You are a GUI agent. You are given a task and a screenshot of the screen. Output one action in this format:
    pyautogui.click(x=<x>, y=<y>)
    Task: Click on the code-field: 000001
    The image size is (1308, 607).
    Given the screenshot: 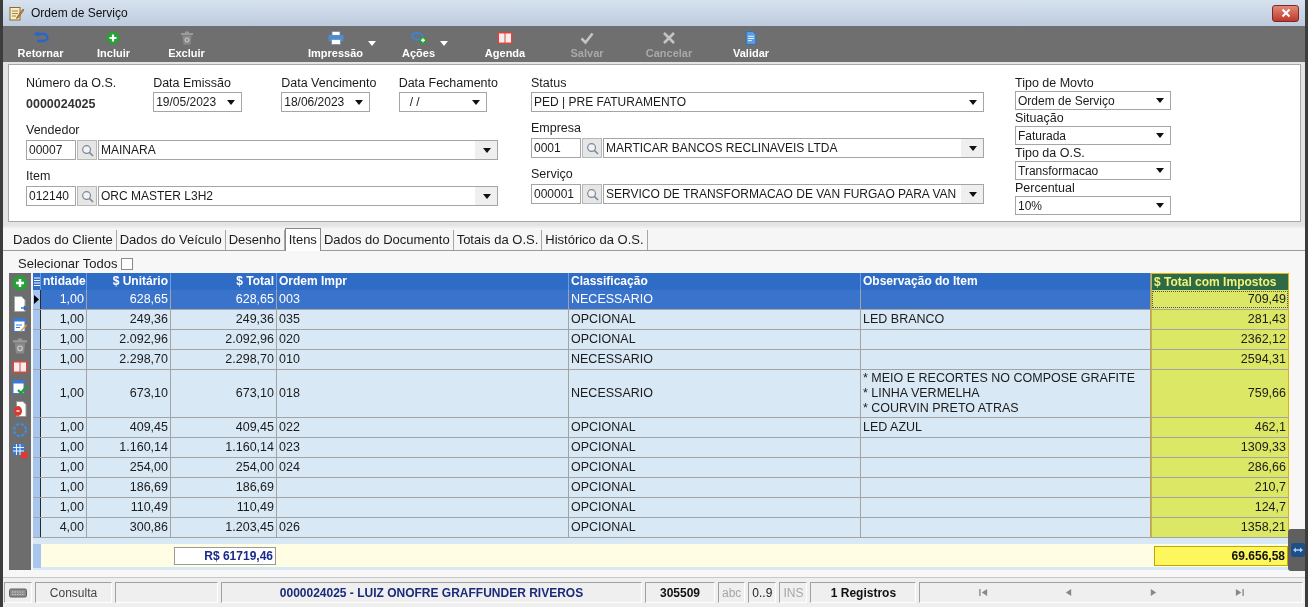 What is the action you would take?
    pyautogui.click(x=556, y=194)
    